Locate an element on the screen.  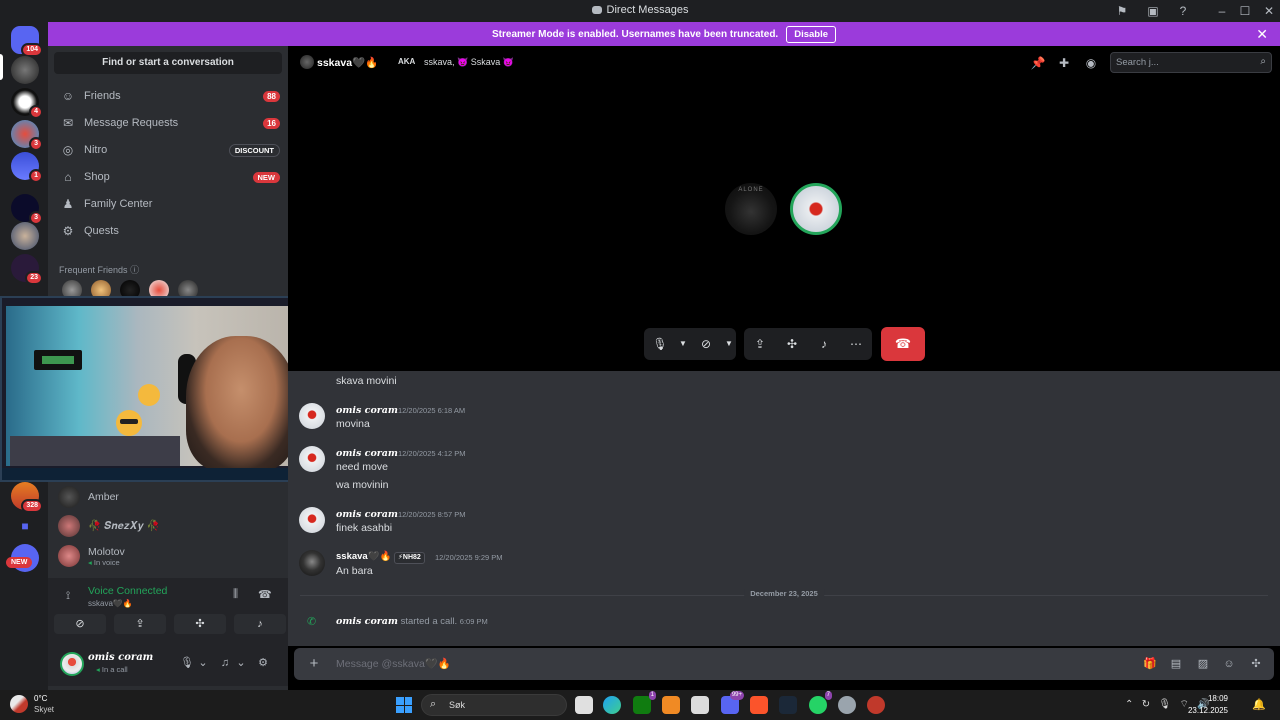
gift-icon: 🎁 is located at coordinates (1150, 664).